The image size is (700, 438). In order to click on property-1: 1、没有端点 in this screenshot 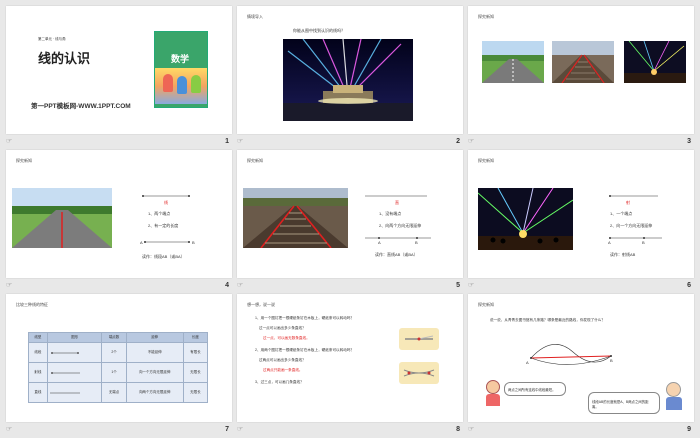, I will do `click(390, 213)`.